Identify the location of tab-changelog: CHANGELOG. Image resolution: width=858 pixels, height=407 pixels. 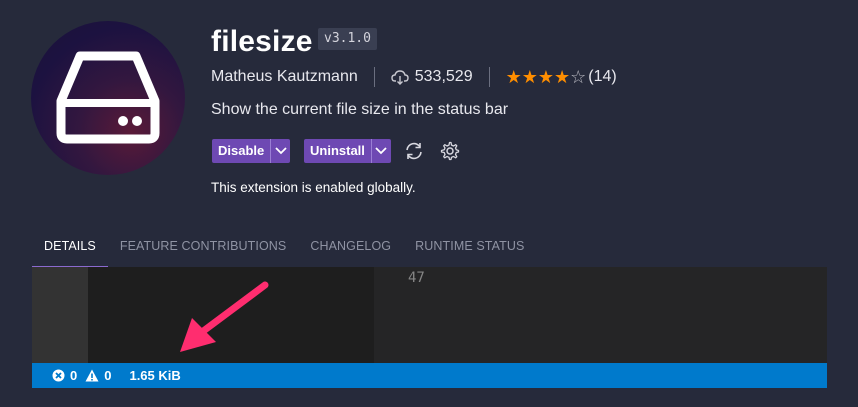
(350, 251).